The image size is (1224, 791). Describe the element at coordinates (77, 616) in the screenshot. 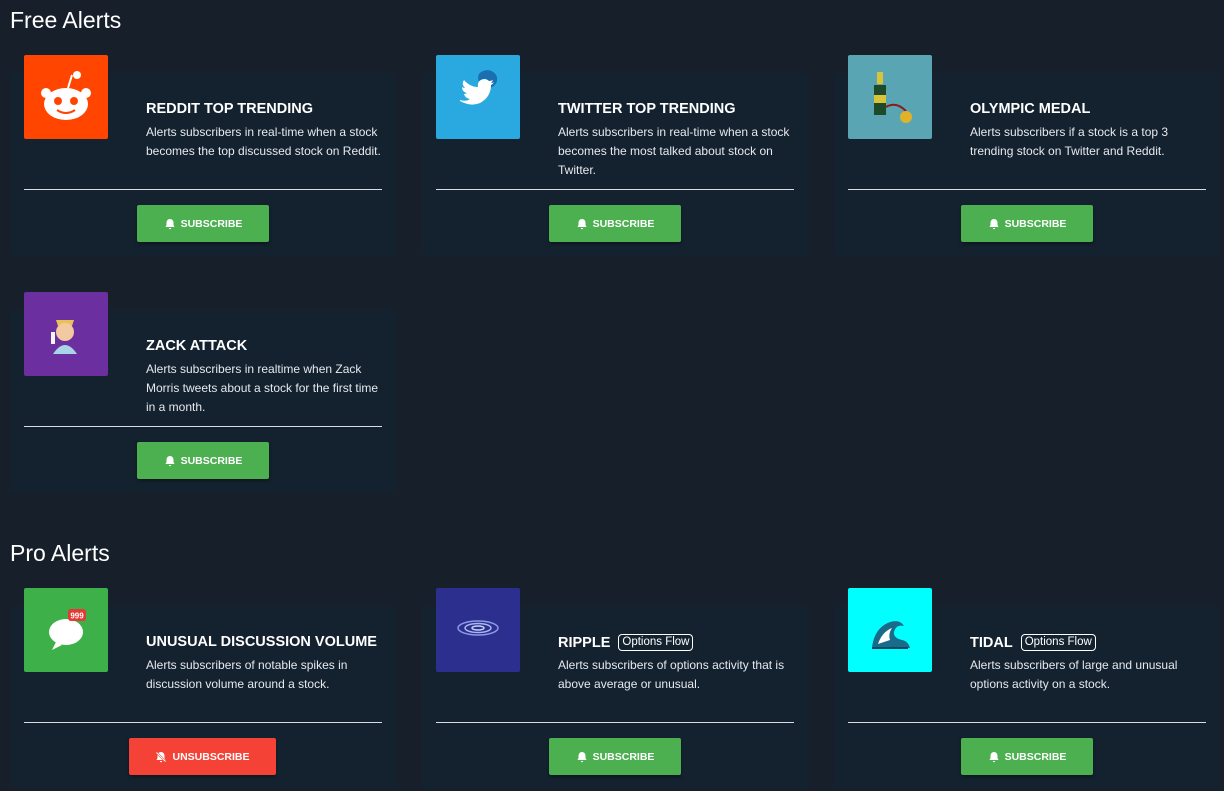

I see `notification-count: 999` at that location.